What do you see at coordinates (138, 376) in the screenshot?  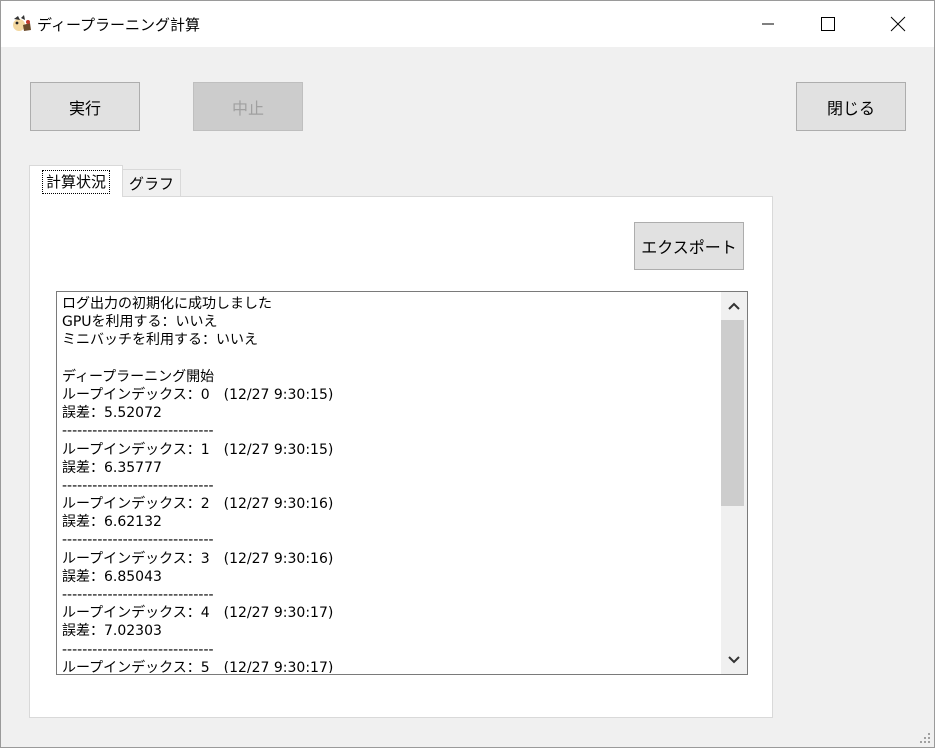 I see `log-line: ディープラーニング開始` at bounding box center [138, 376].